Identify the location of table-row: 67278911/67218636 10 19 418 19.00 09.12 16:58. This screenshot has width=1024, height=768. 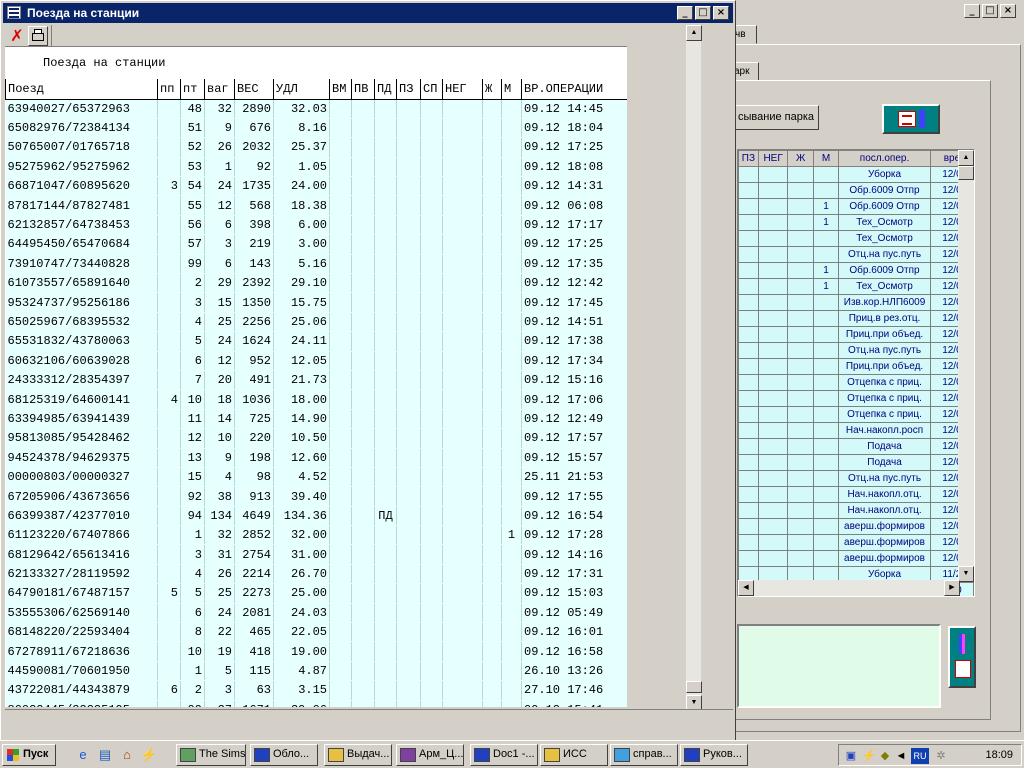
(316, 651).